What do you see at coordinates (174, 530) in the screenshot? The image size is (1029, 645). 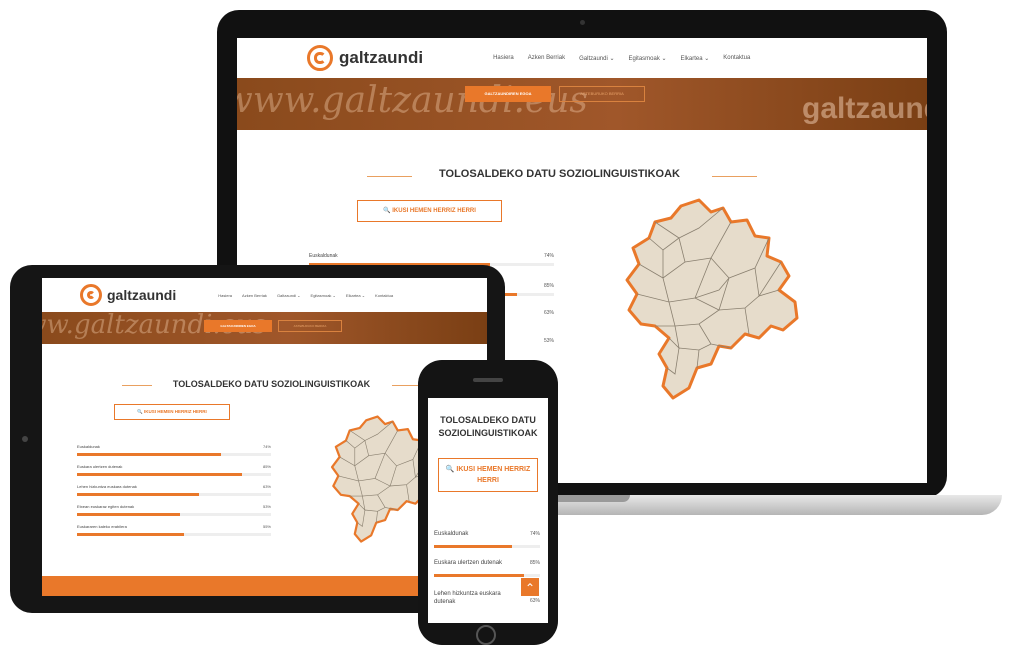 I see `stat-row: Euskararen kaleko erabilera 55%` at bounding box center [174, 530].